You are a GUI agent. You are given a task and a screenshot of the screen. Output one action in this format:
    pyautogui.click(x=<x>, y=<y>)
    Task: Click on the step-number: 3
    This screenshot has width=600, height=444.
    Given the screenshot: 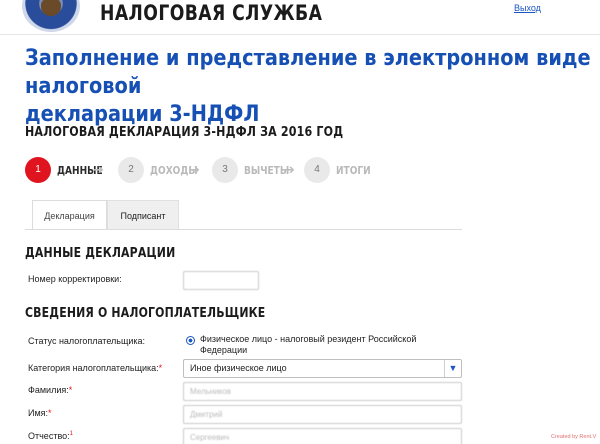 What is the action you would take?
    pyautogui.click(x=225, y=170)
    